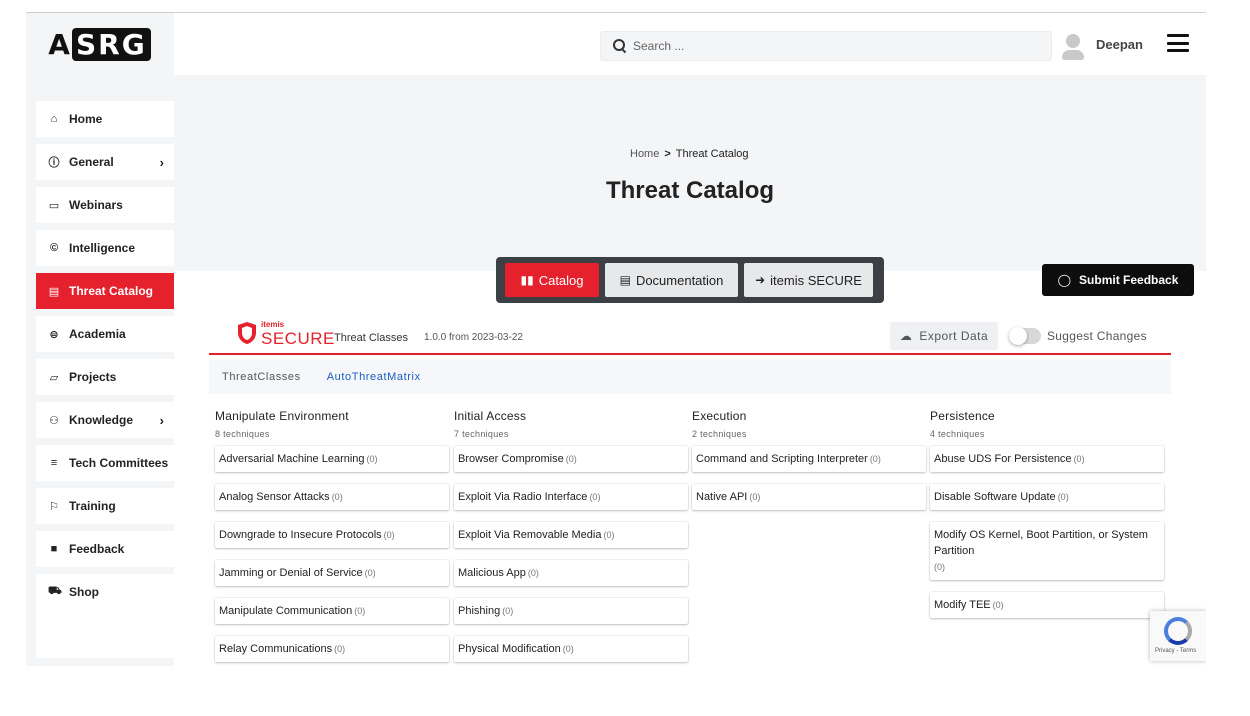  I want to click on technique-card: Analog Sensor Attacks (0), so click(332, 497).